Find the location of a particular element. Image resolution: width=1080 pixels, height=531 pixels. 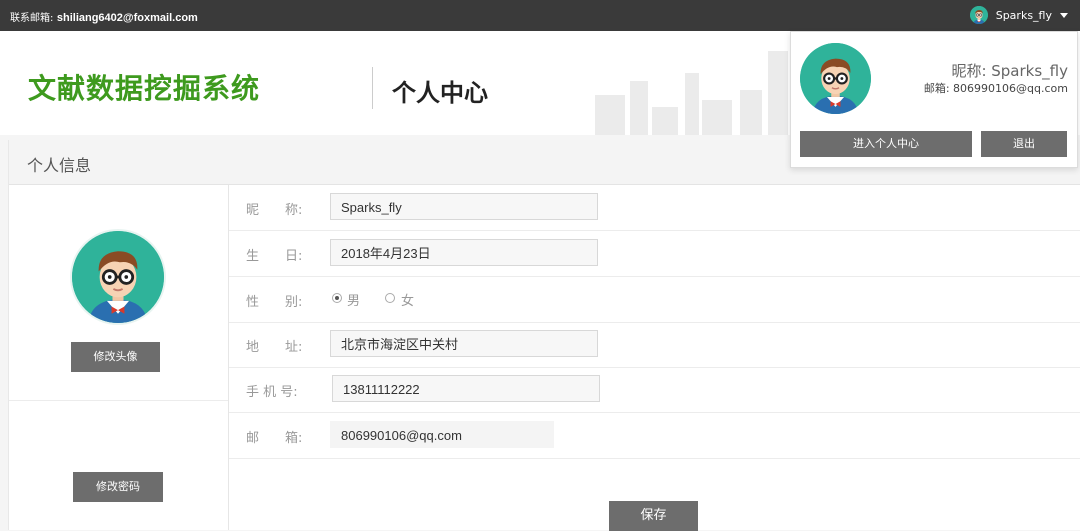

gender-male-radio is located at coordinates (337, 298).